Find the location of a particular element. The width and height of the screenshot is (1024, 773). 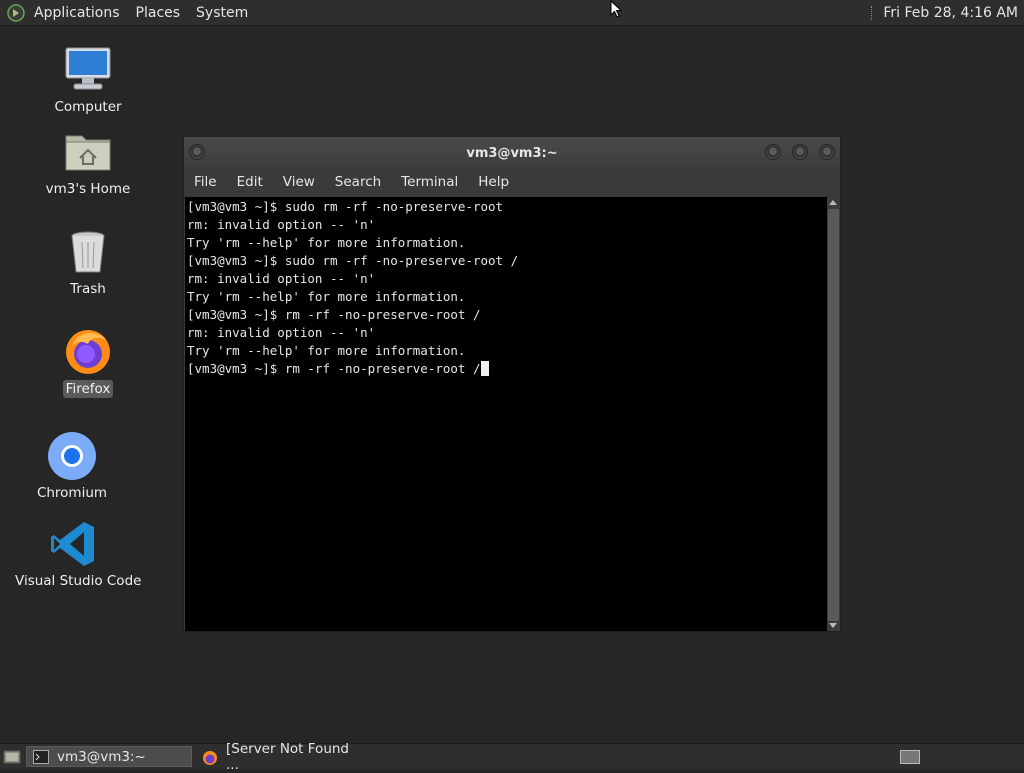

menu-edit: Edit is located at coordinates (250, 182).